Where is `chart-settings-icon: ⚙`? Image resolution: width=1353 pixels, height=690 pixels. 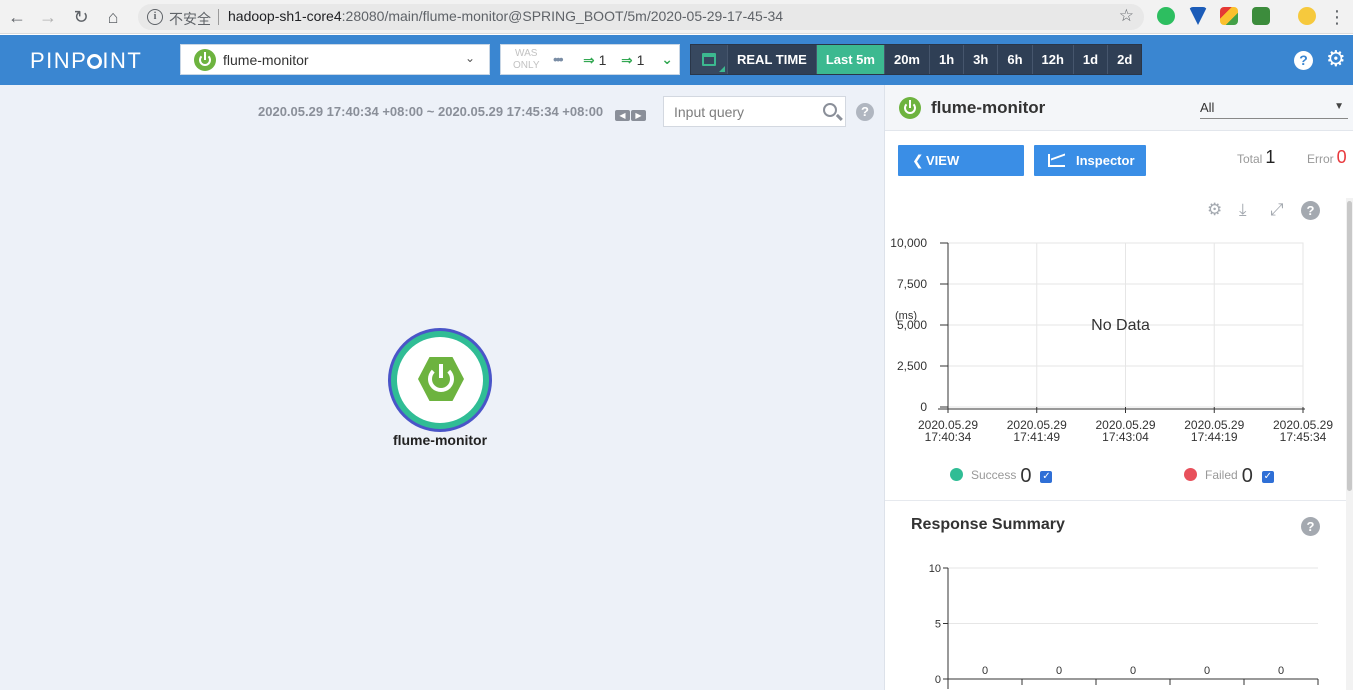 chart-settings-icon: ⚙ is located at coordinates (1214, 210).